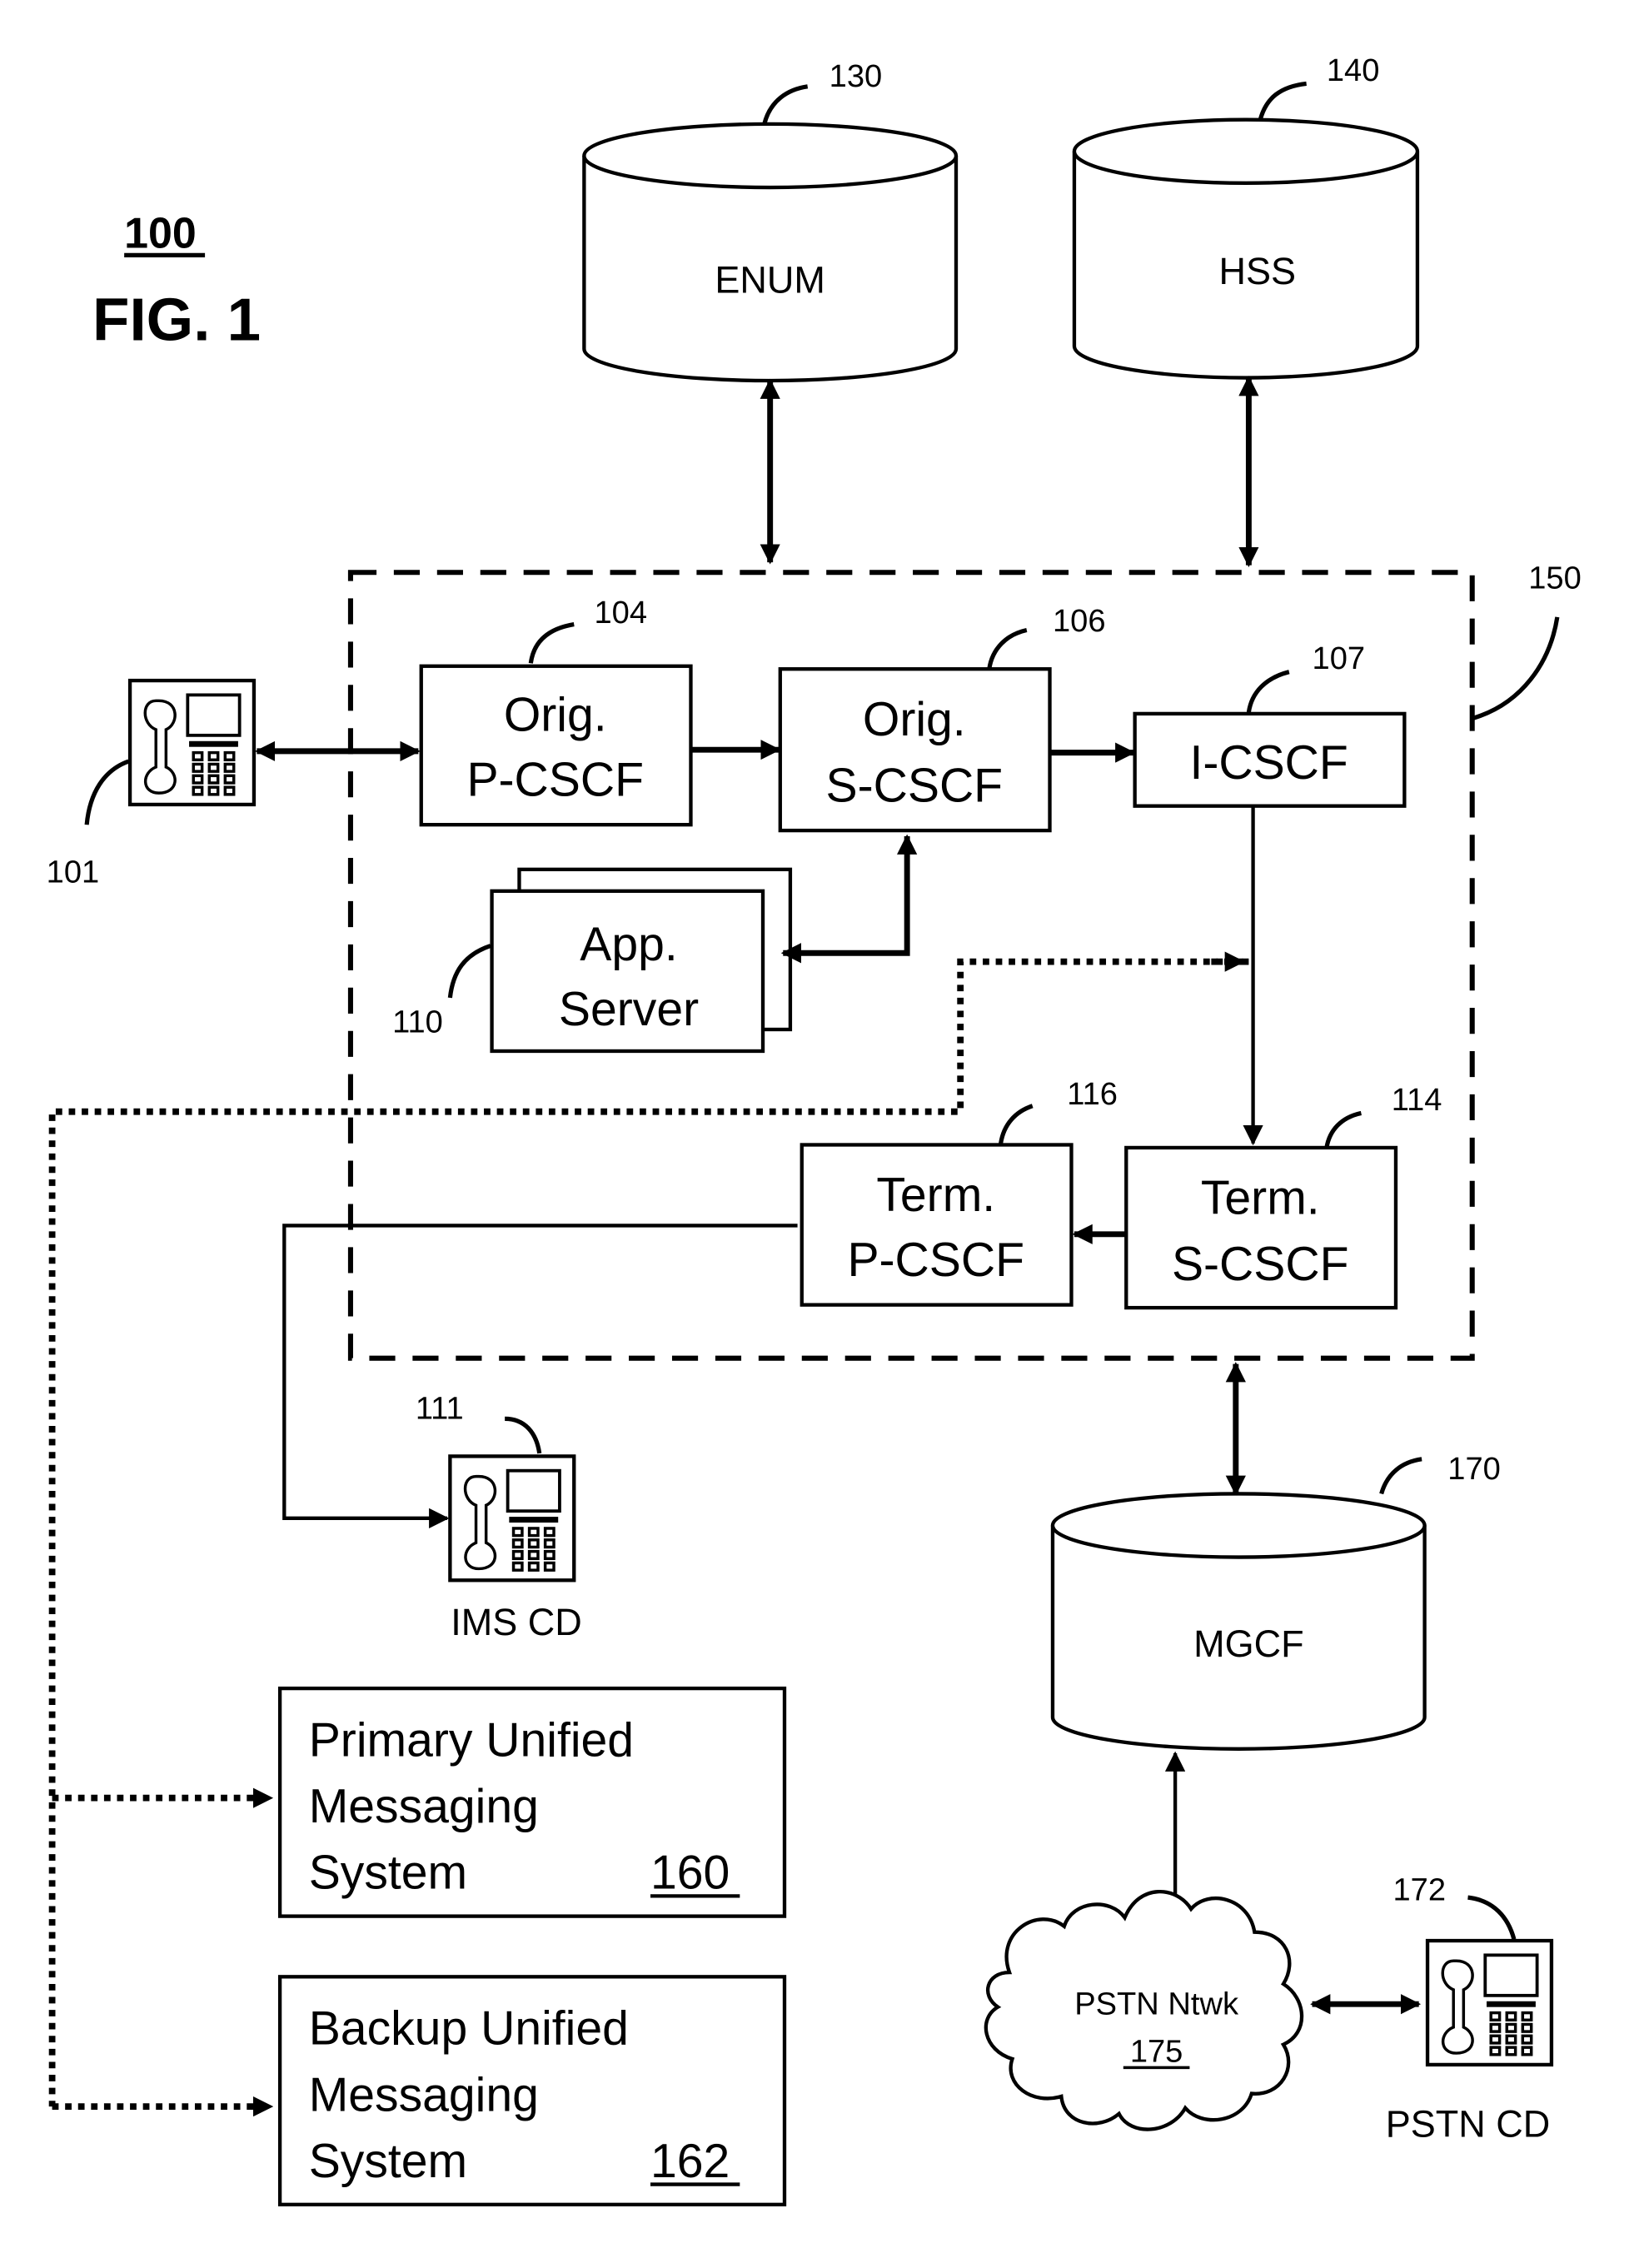 The width and height of the screenshot is (1644, 2268). What do you see at coordinates (935, 1195) in the screenshot?
I see `term-pcscf-line1: Term.` at bounding box center [935, 1195].